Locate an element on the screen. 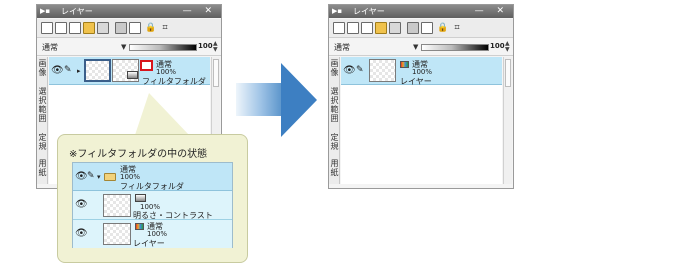 This screenshot has height=268, width=696. folder-opacity: 100% is located at coordinates (130, 177).